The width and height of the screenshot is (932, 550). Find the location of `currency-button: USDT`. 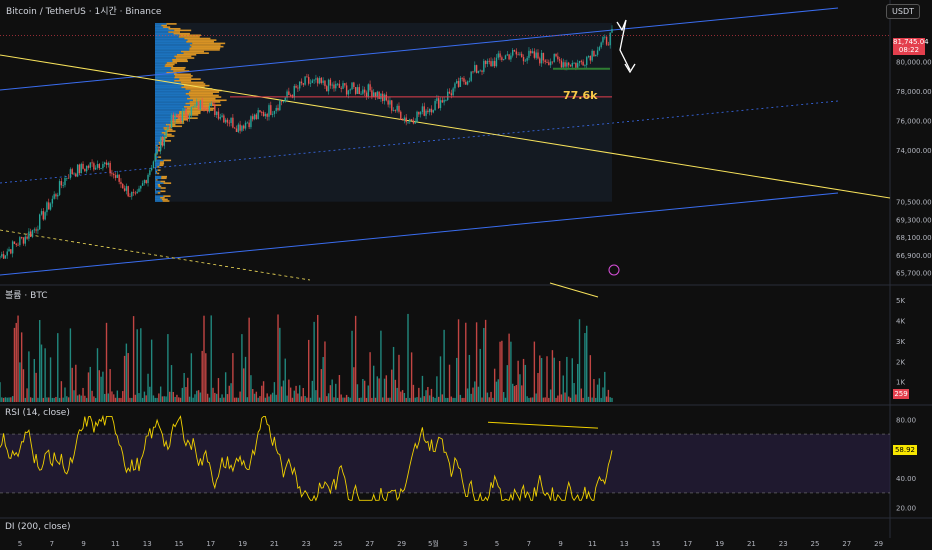

currency-button: USDT is located at coordinates (903, 11).